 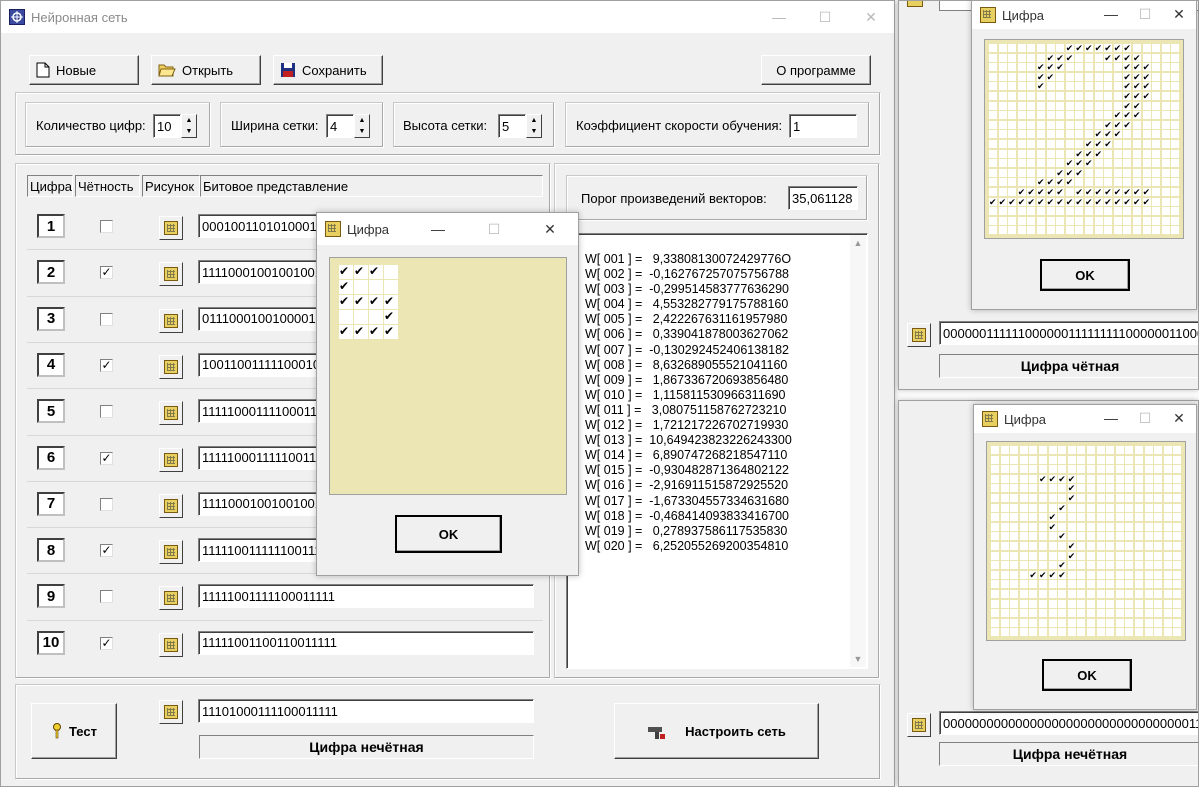 I want to click on grid-height-spinner: ▲ ▼, so click(x=534, y=126).